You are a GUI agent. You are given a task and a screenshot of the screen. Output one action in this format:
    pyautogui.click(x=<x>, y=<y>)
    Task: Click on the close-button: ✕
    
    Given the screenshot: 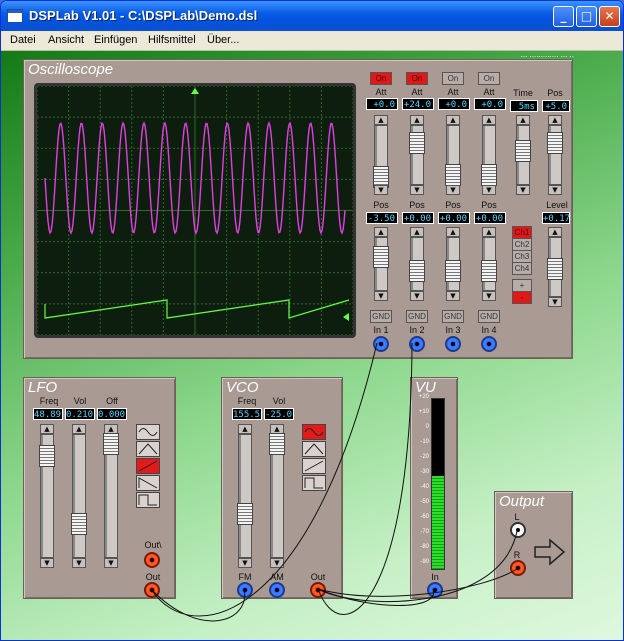 What is the action you would take?
    pyautogui.click(x=609, y=16)
    